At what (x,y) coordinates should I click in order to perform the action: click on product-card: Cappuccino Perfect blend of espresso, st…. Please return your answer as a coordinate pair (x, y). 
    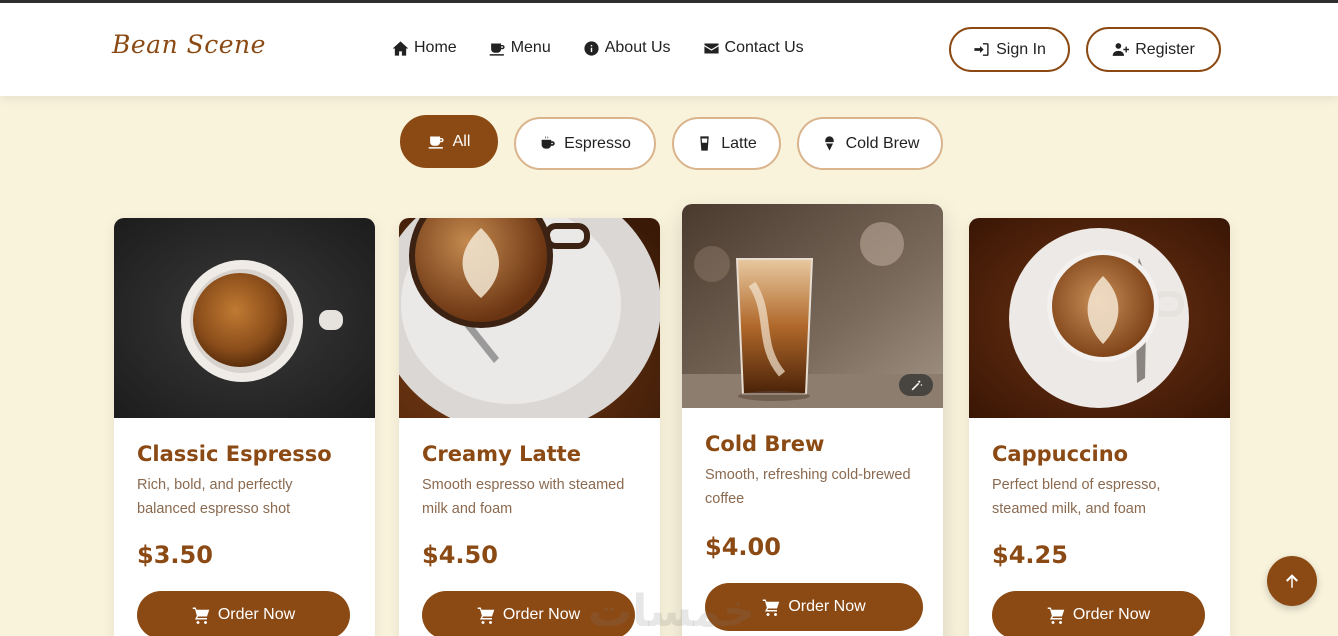
    Looking at the image, I should click on (1099, 427).